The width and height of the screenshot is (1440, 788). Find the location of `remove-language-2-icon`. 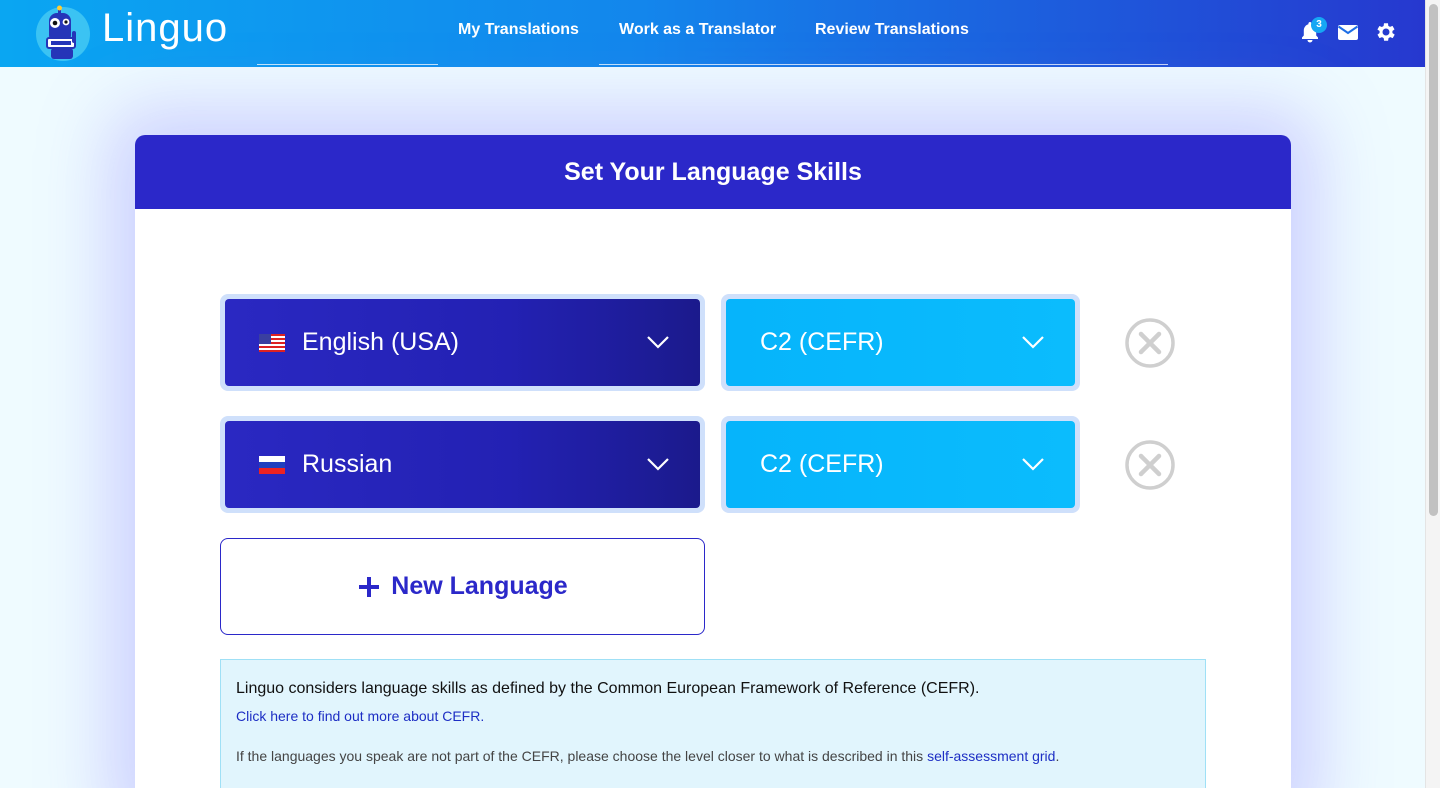

remove-language-2-icon is located at coordinates (1150, 465).